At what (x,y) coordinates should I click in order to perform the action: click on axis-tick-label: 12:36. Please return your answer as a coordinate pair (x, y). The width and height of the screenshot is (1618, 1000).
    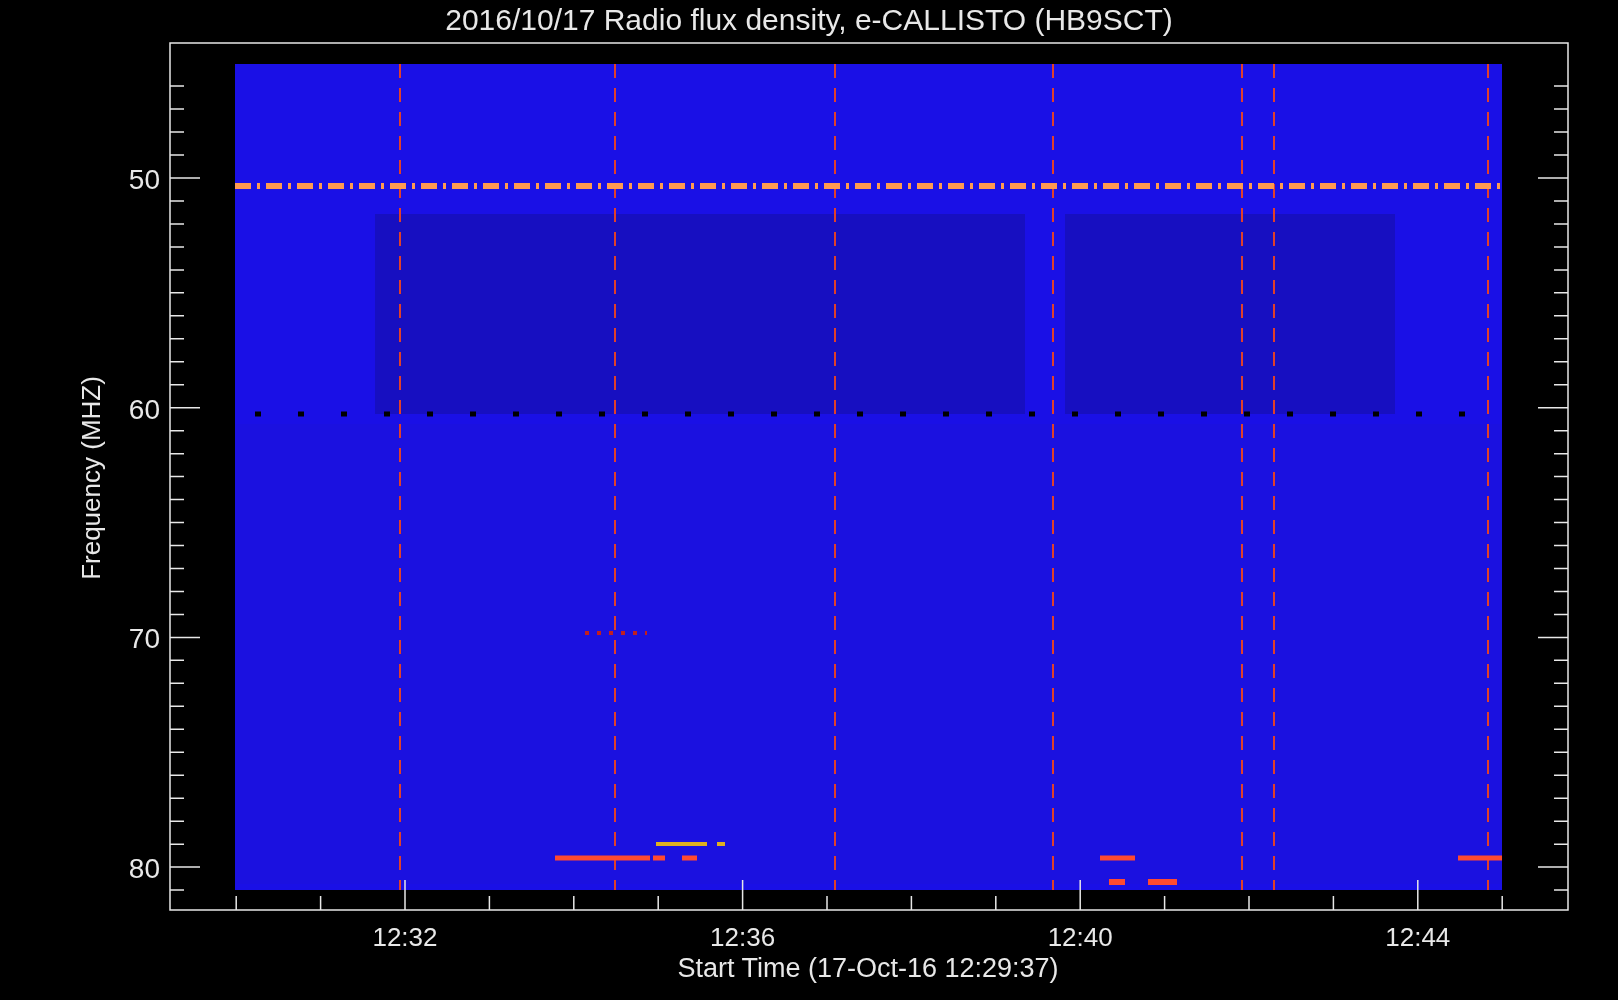
    Looking at the image, I should click on (743, 937).